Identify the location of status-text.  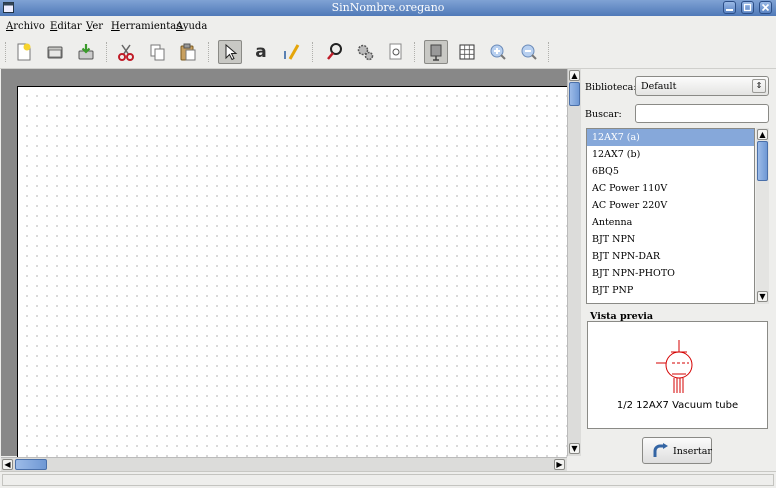
(388, 480).